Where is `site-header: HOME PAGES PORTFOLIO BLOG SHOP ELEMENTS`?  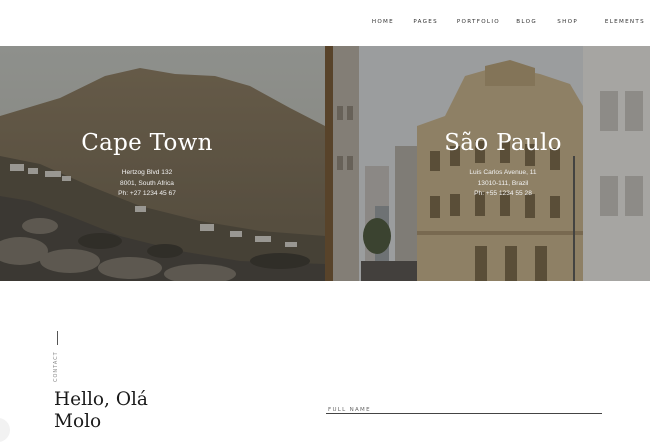 site-header: HOME PAGES PORTFOLIO BLOG SHOP ELEMENTS is located at coordinates (325, 23).